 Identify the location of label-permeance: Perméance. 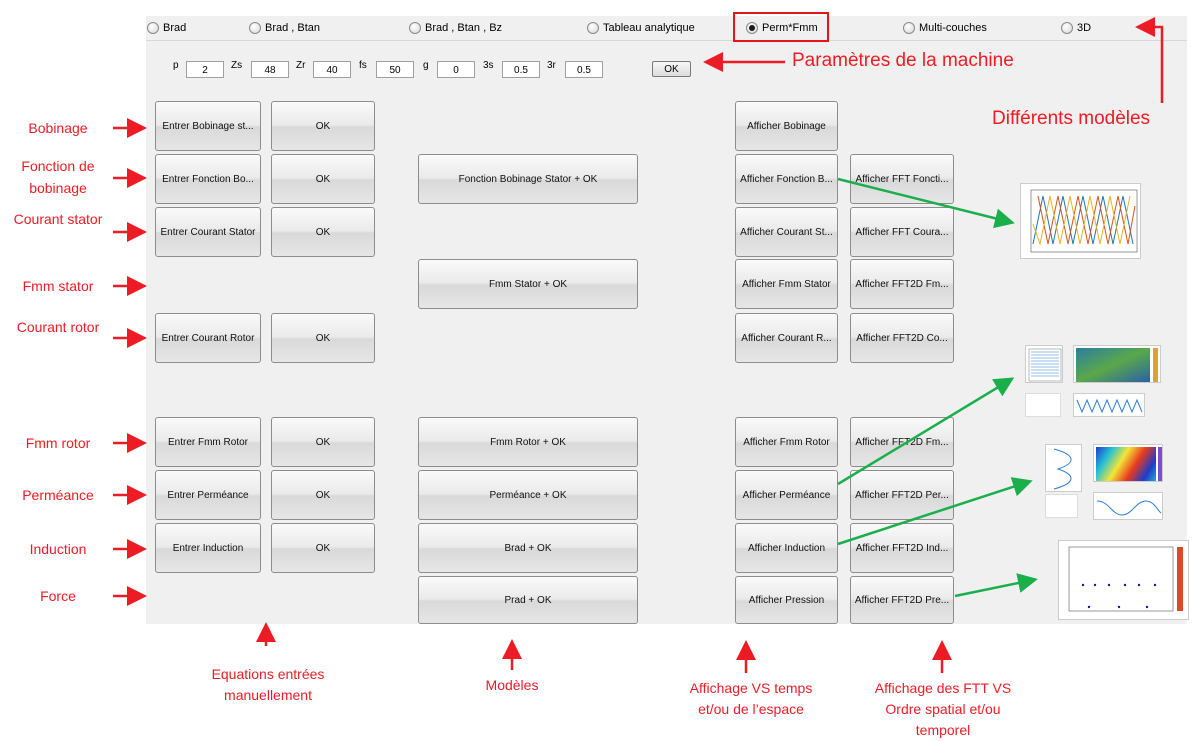
(58, 495).